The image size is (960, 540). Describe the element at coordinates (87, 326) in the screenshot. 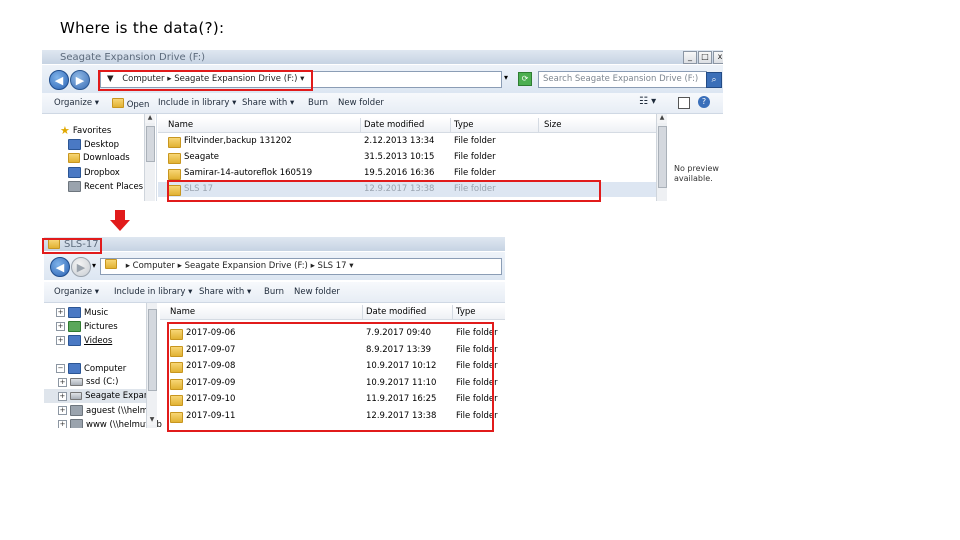

I see `nav-item-pictures: + Pictures` at that location.